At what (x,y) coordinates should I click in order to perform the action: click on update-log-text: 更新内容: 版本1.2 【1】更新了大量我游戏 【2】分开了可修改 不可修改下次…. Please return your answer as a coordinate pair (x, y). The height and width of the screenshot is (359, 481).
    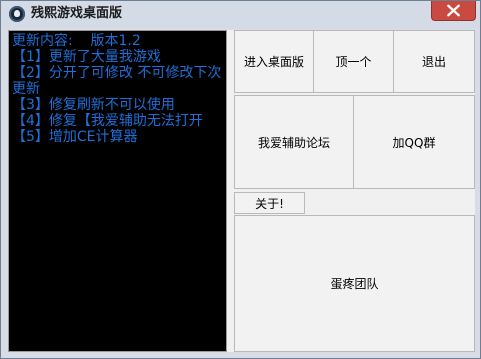
    Looking at the image, I should click on (117, 89).